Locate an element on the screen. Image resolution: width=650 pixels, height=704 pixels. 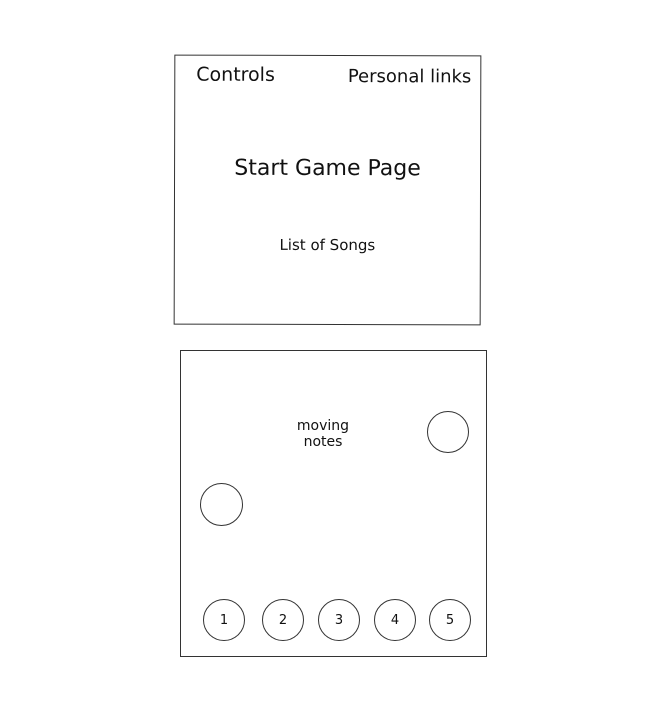
note-key-5: 5 is located at coordinates (450, 620).